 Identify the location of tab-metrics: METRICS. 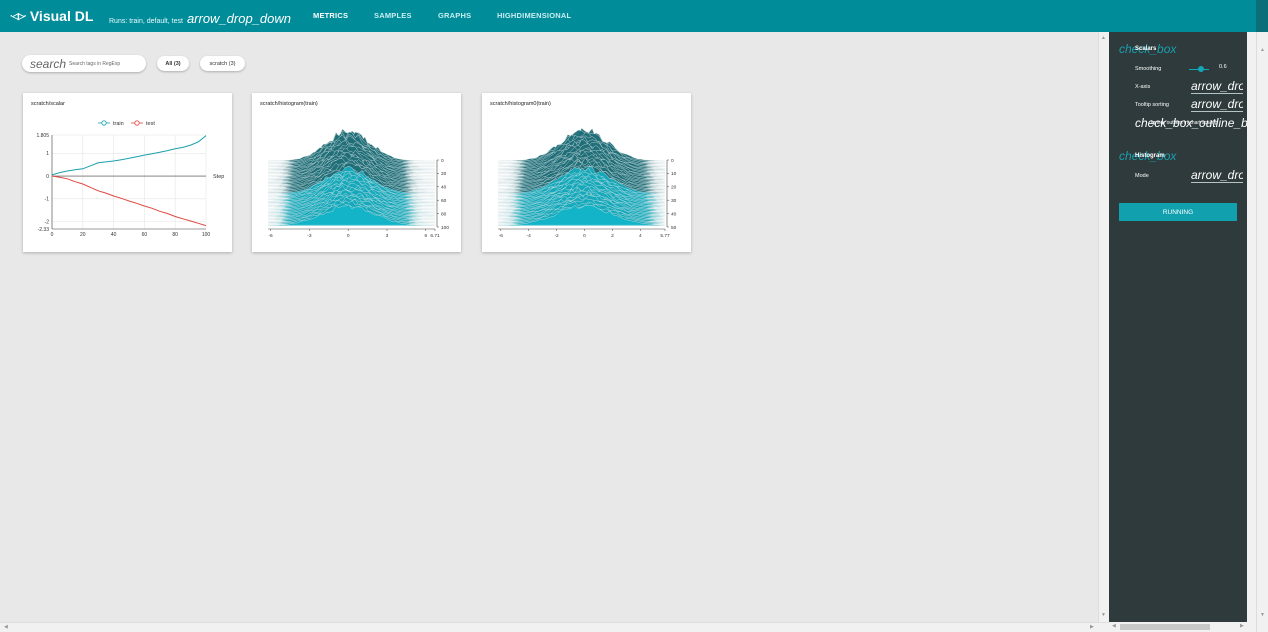
(330, 15).